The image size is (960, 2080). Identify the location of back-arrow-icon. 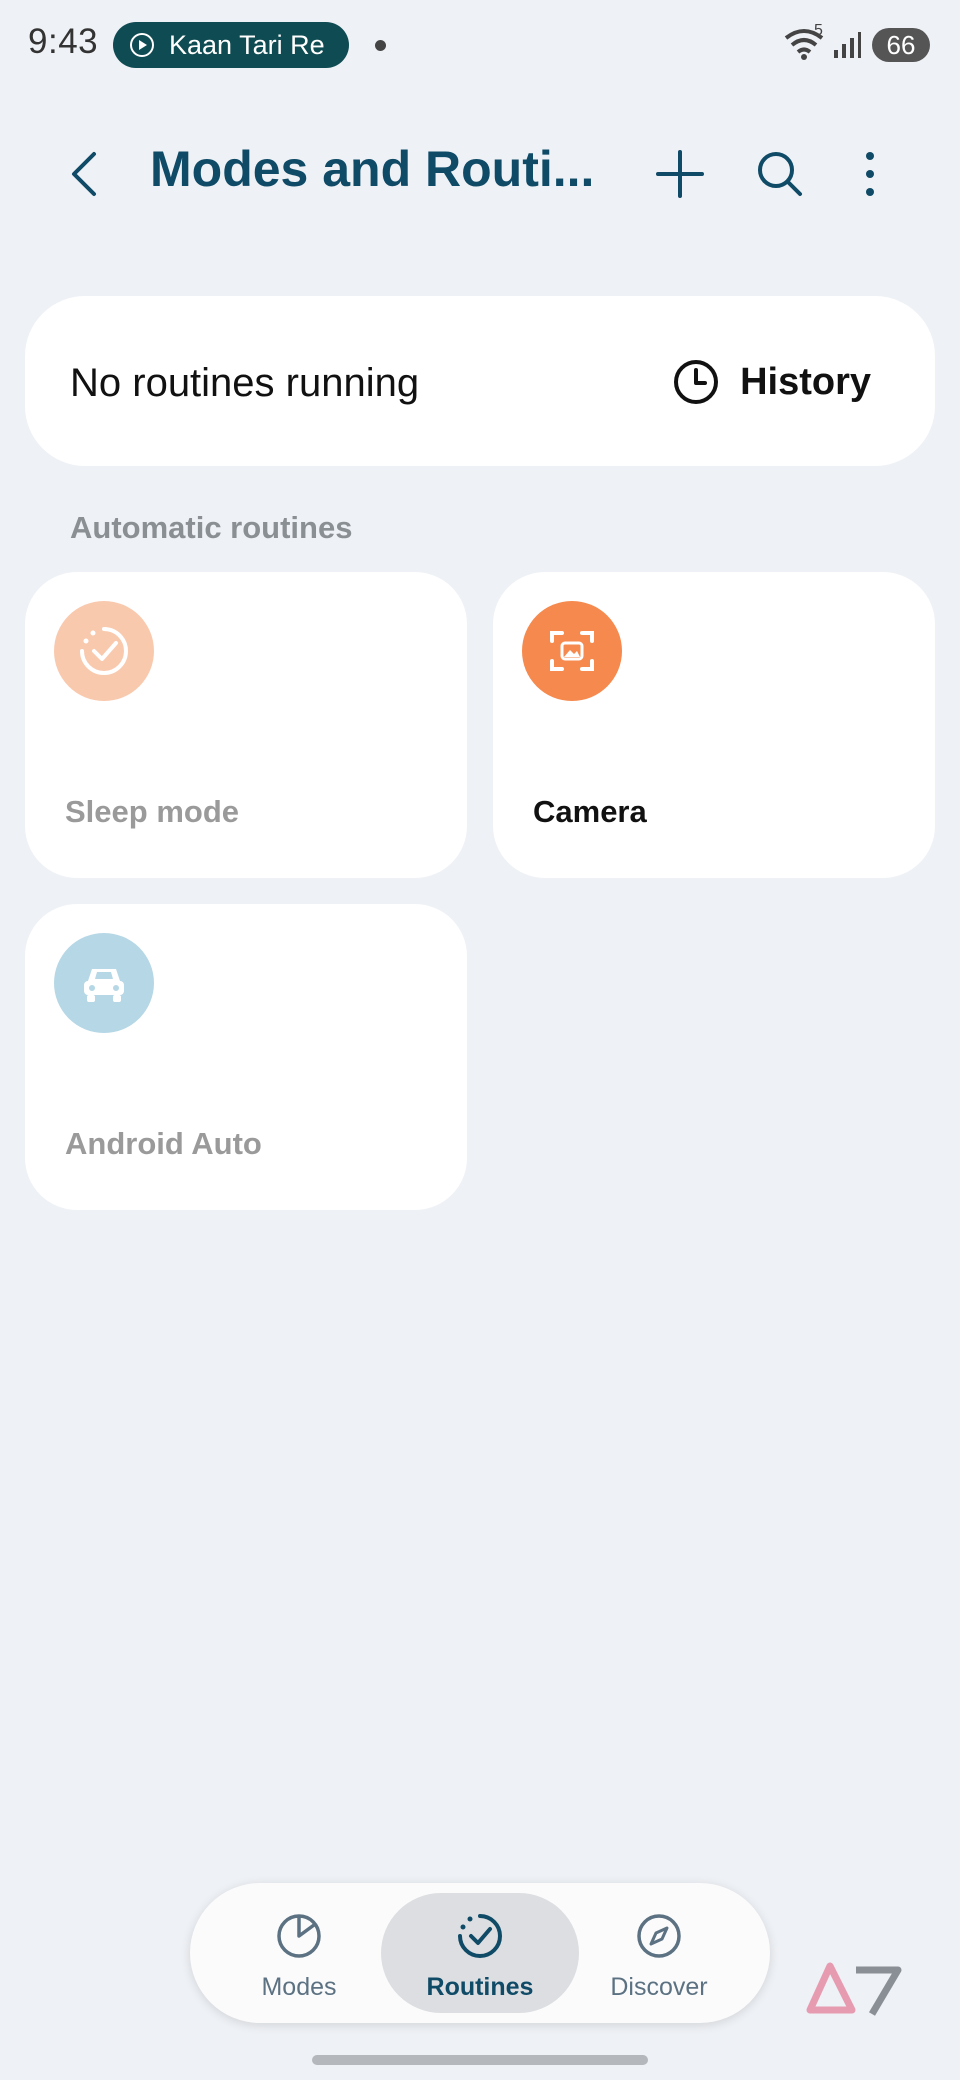
(86, 174).